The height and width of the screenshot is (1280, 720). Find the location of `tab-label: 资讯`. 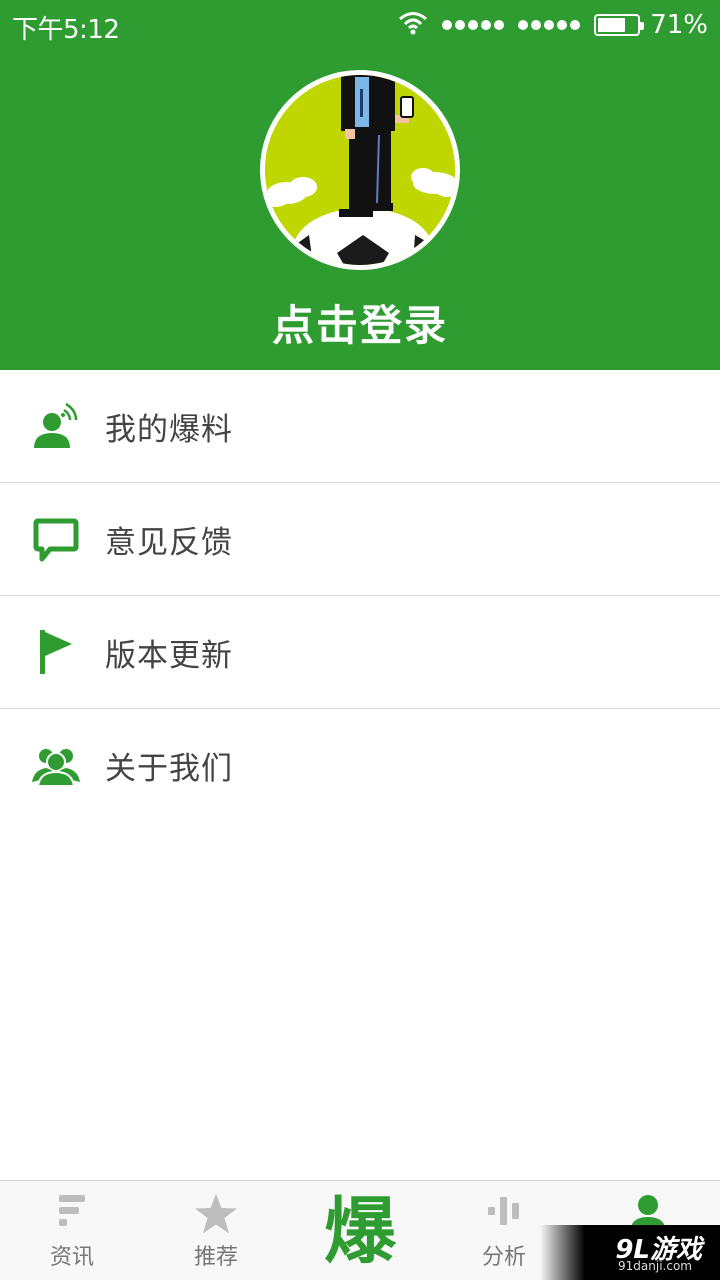

tab-label: 资讯 is located at coordinates (71, 1257).